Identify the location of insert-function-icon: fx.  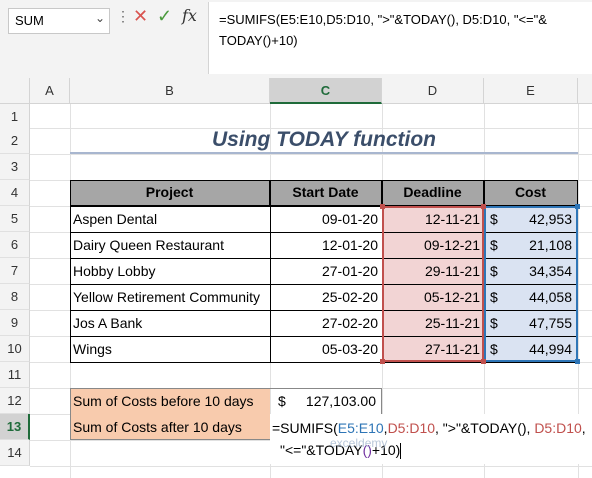
(189, 15).